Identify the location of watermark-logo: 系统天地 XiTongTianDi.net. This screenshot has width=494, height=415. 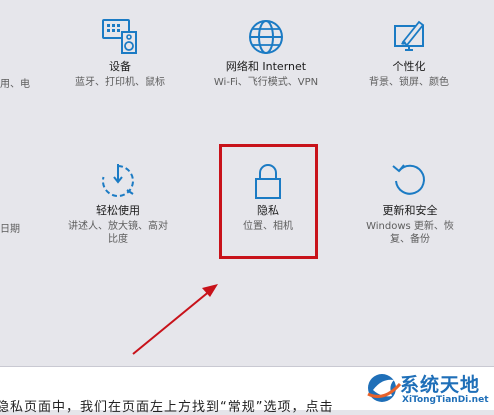
(427, 388).